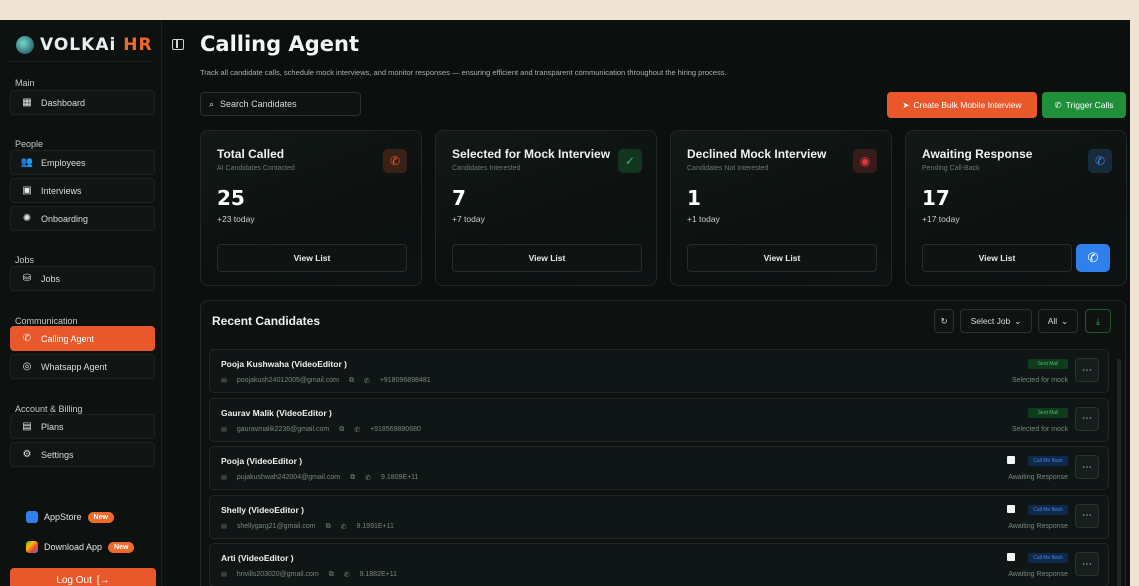 The width and height of the screenshot is (1139, 586). What do you see at coordinates (32, 517) in the screenshot?
I see `appstore-icon` at bounding box center [32, 517].